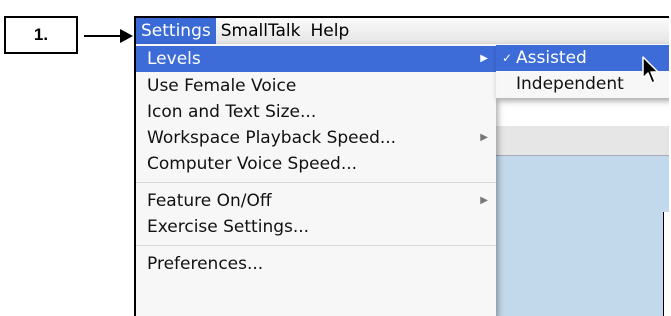 The image size is (671, 316). I want to click on window-panel-edge, so click(666, 264).